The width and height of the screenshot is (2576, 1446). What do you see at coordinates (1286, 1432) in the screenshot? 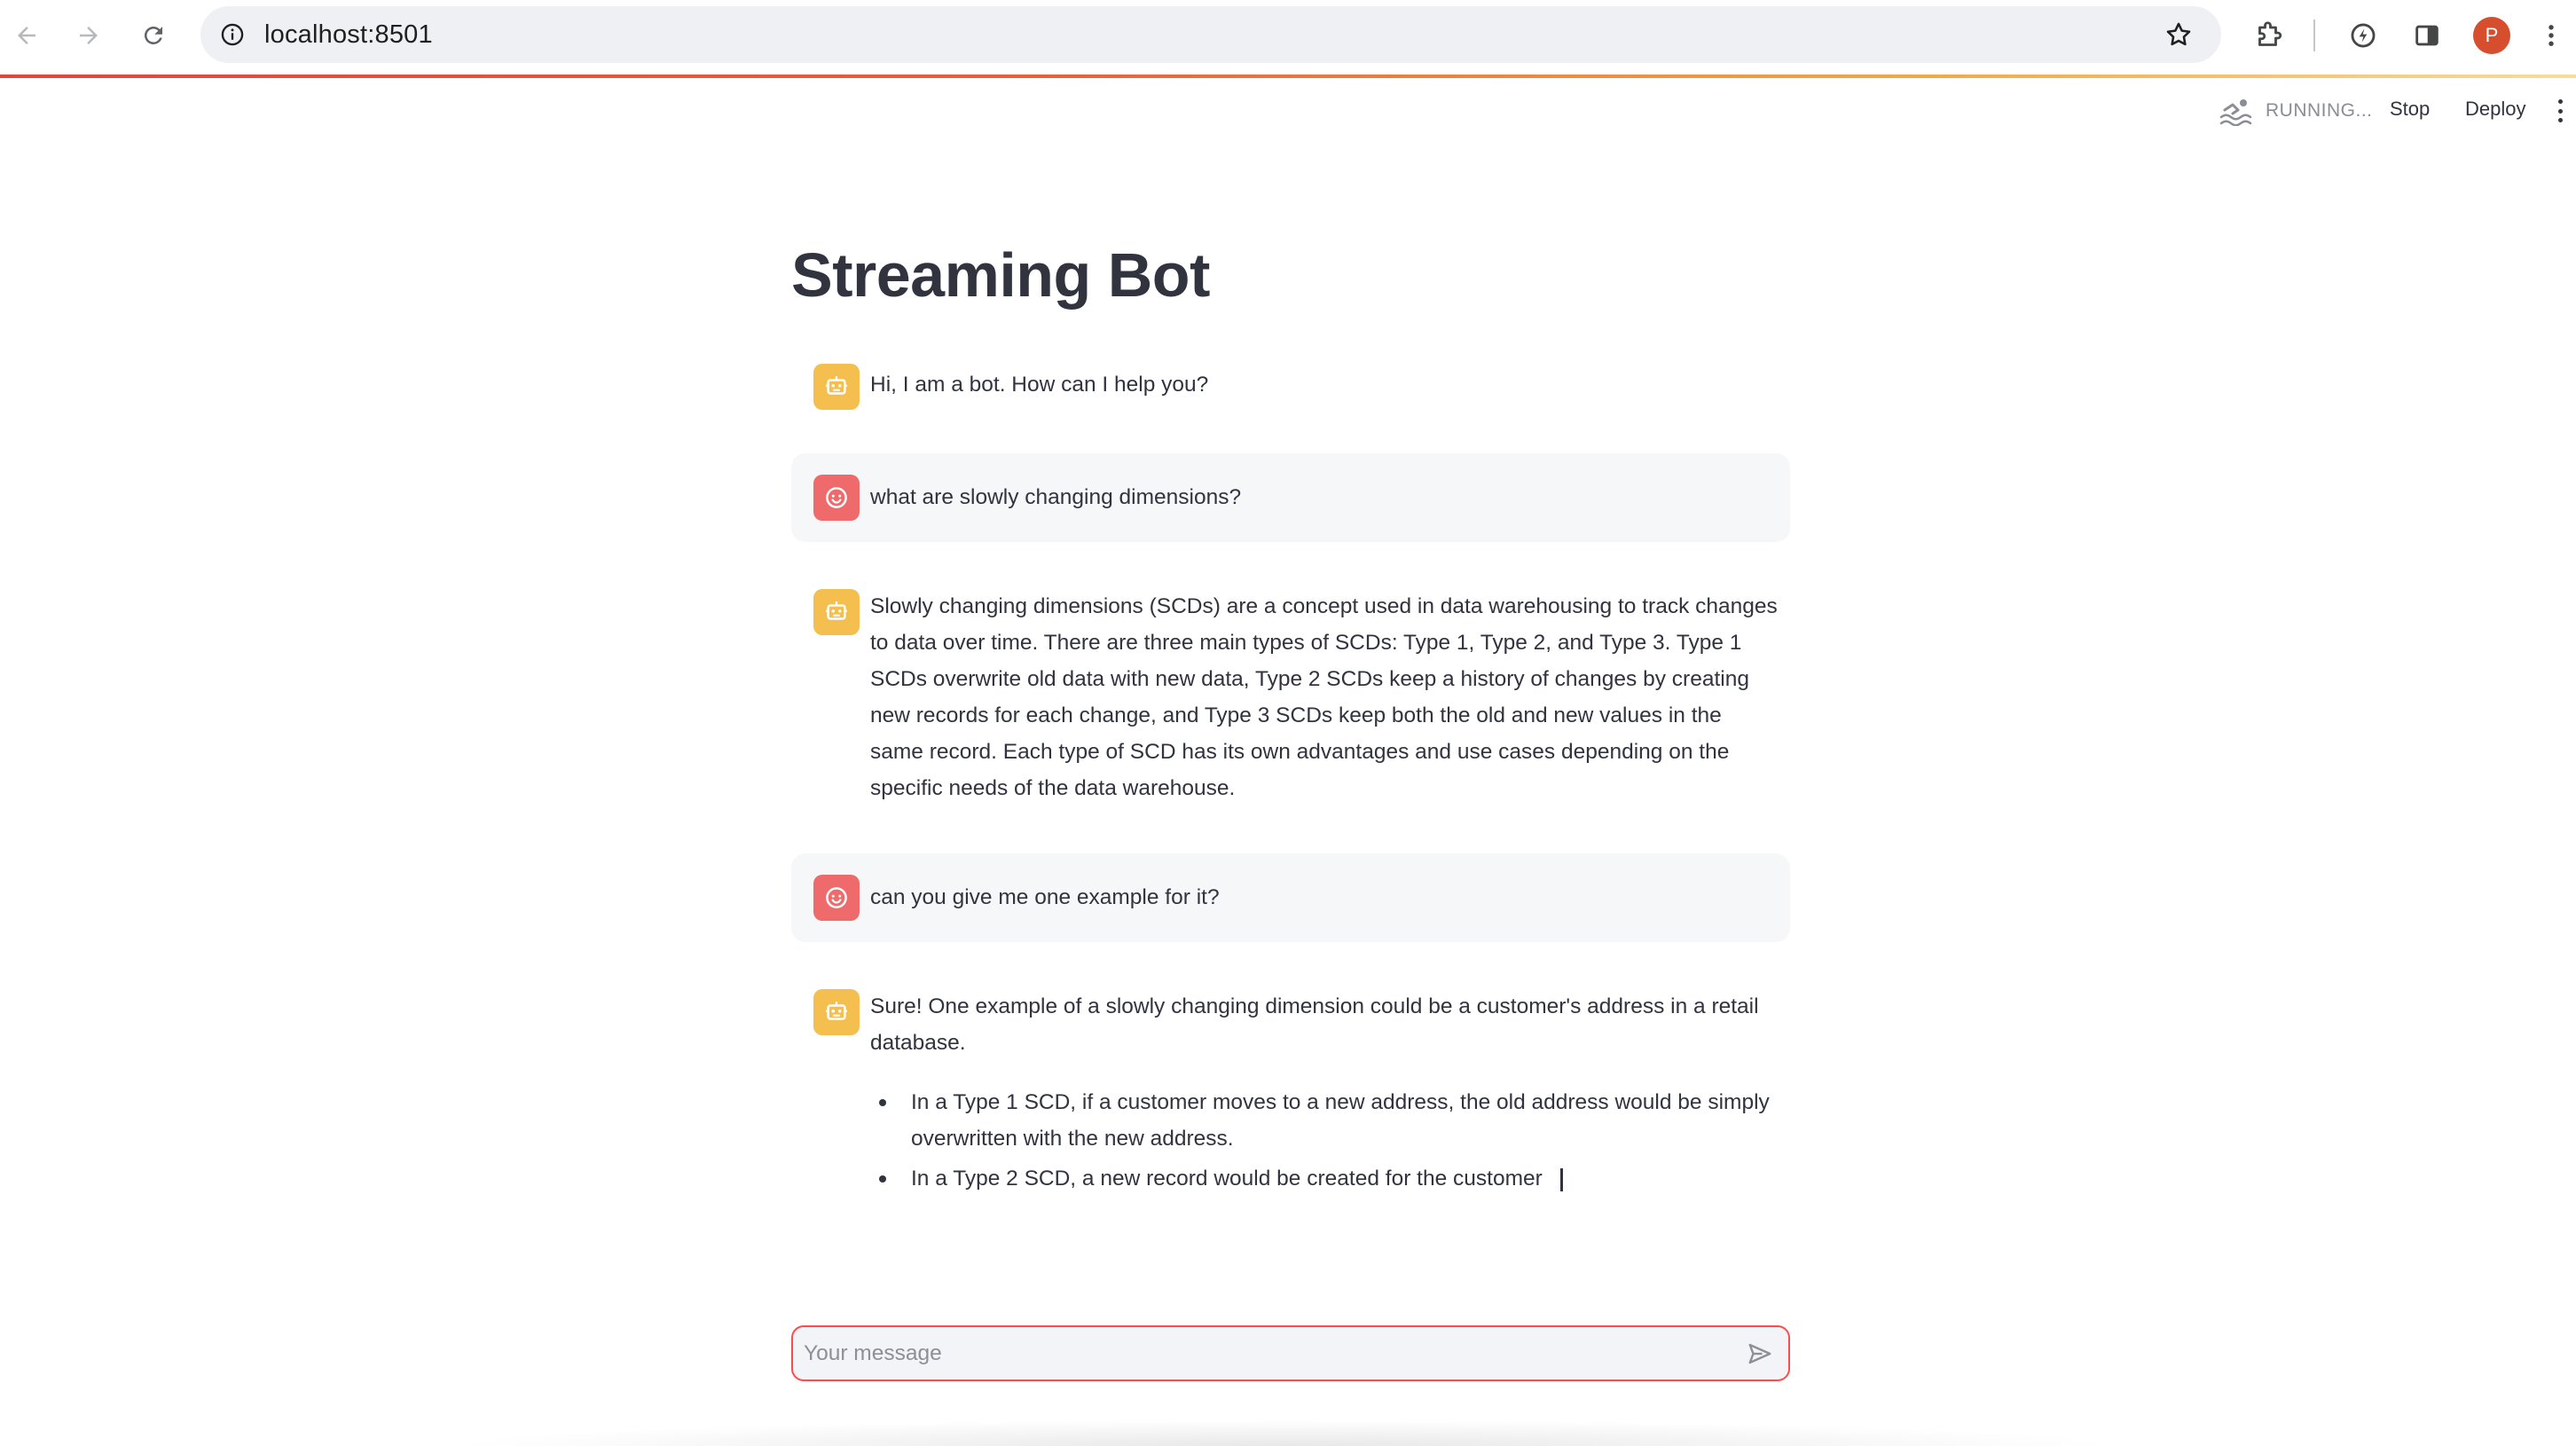
I see `bottom-fade` at bounding box center [1286, 1432].